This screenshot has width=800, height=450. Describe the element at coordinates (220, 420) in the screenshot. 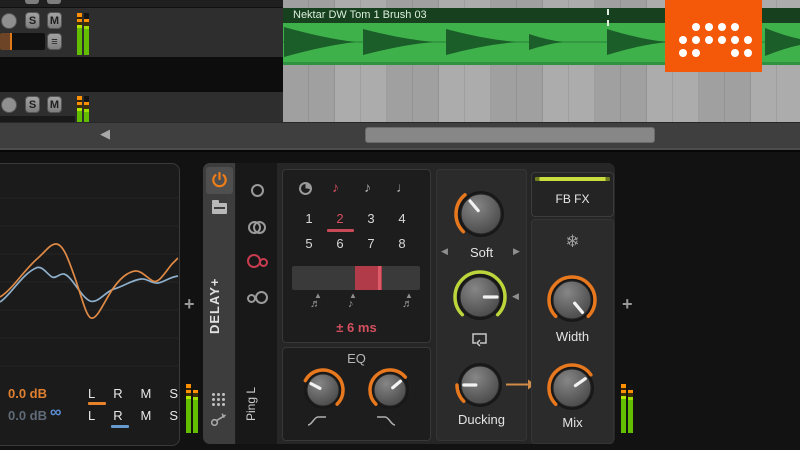

I see `routing-key-icon` at that location.